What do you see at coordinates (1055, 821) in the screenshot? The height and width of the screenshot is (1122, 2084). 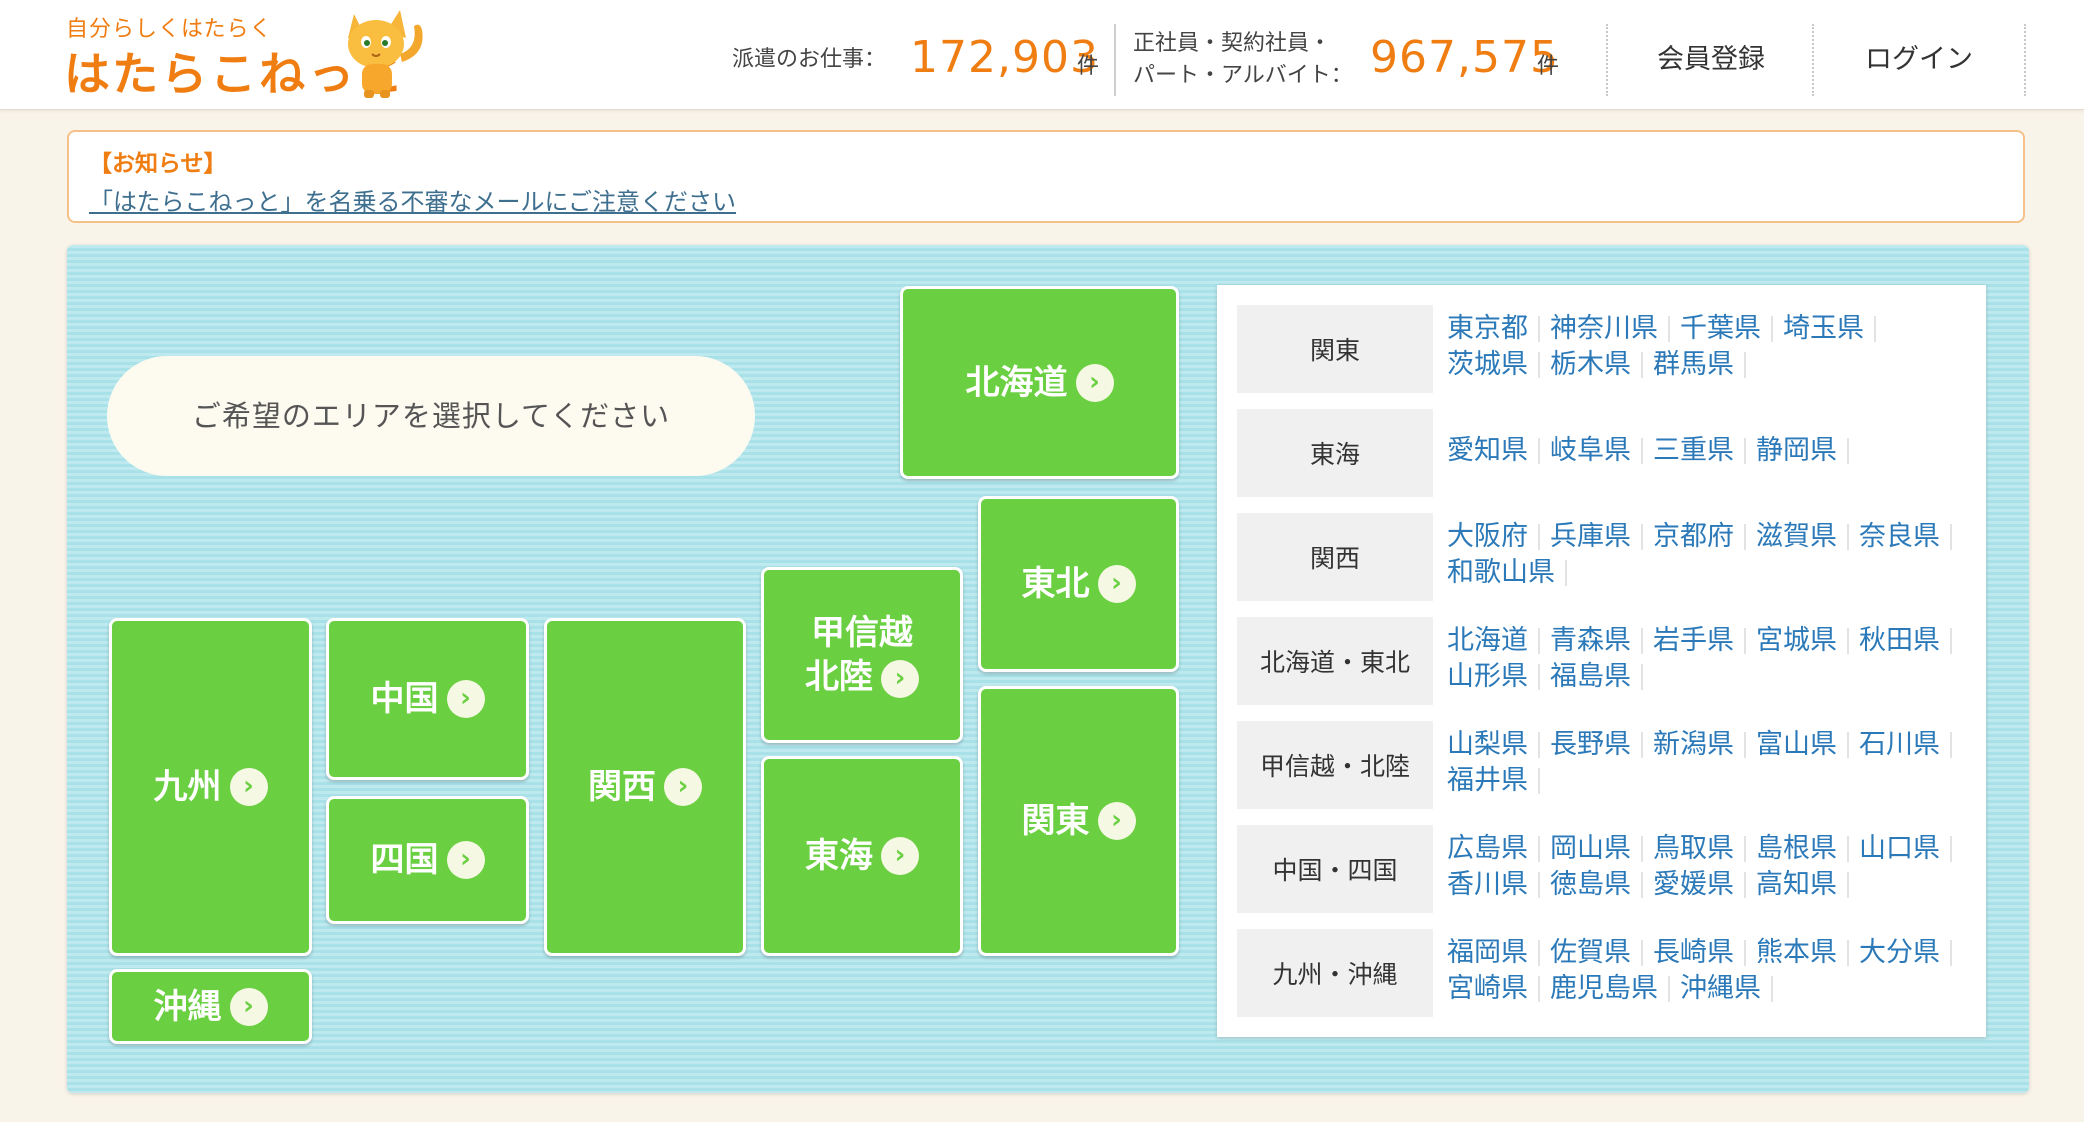 I see `region-label: 関東` at bounding box center [1055, 821].